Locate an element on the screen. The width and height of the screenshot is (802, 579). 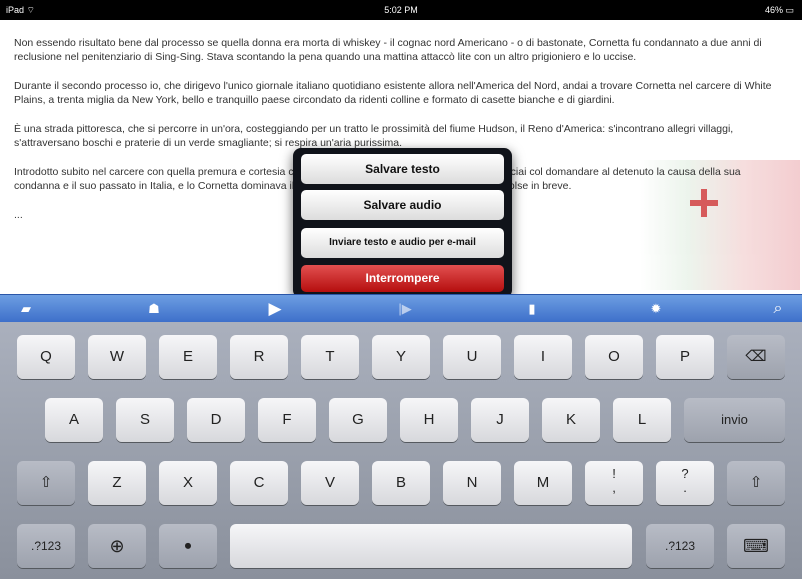
key-j: J is located at coordinates (500, 420).